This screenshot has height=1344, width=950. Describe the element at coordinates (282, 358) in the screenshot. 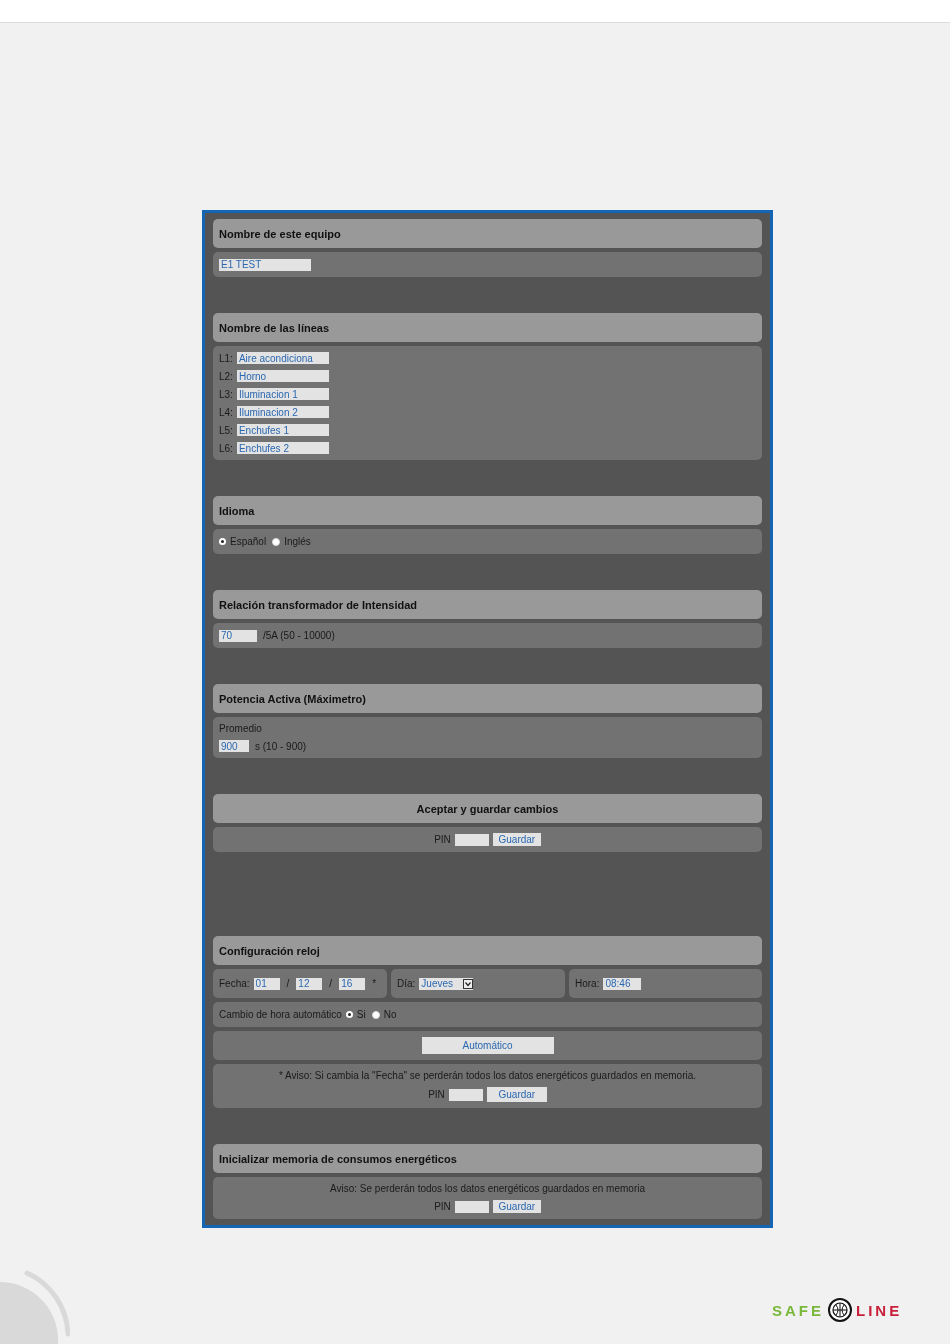

I see `line-name-field: Aire acondiciona` at that location.